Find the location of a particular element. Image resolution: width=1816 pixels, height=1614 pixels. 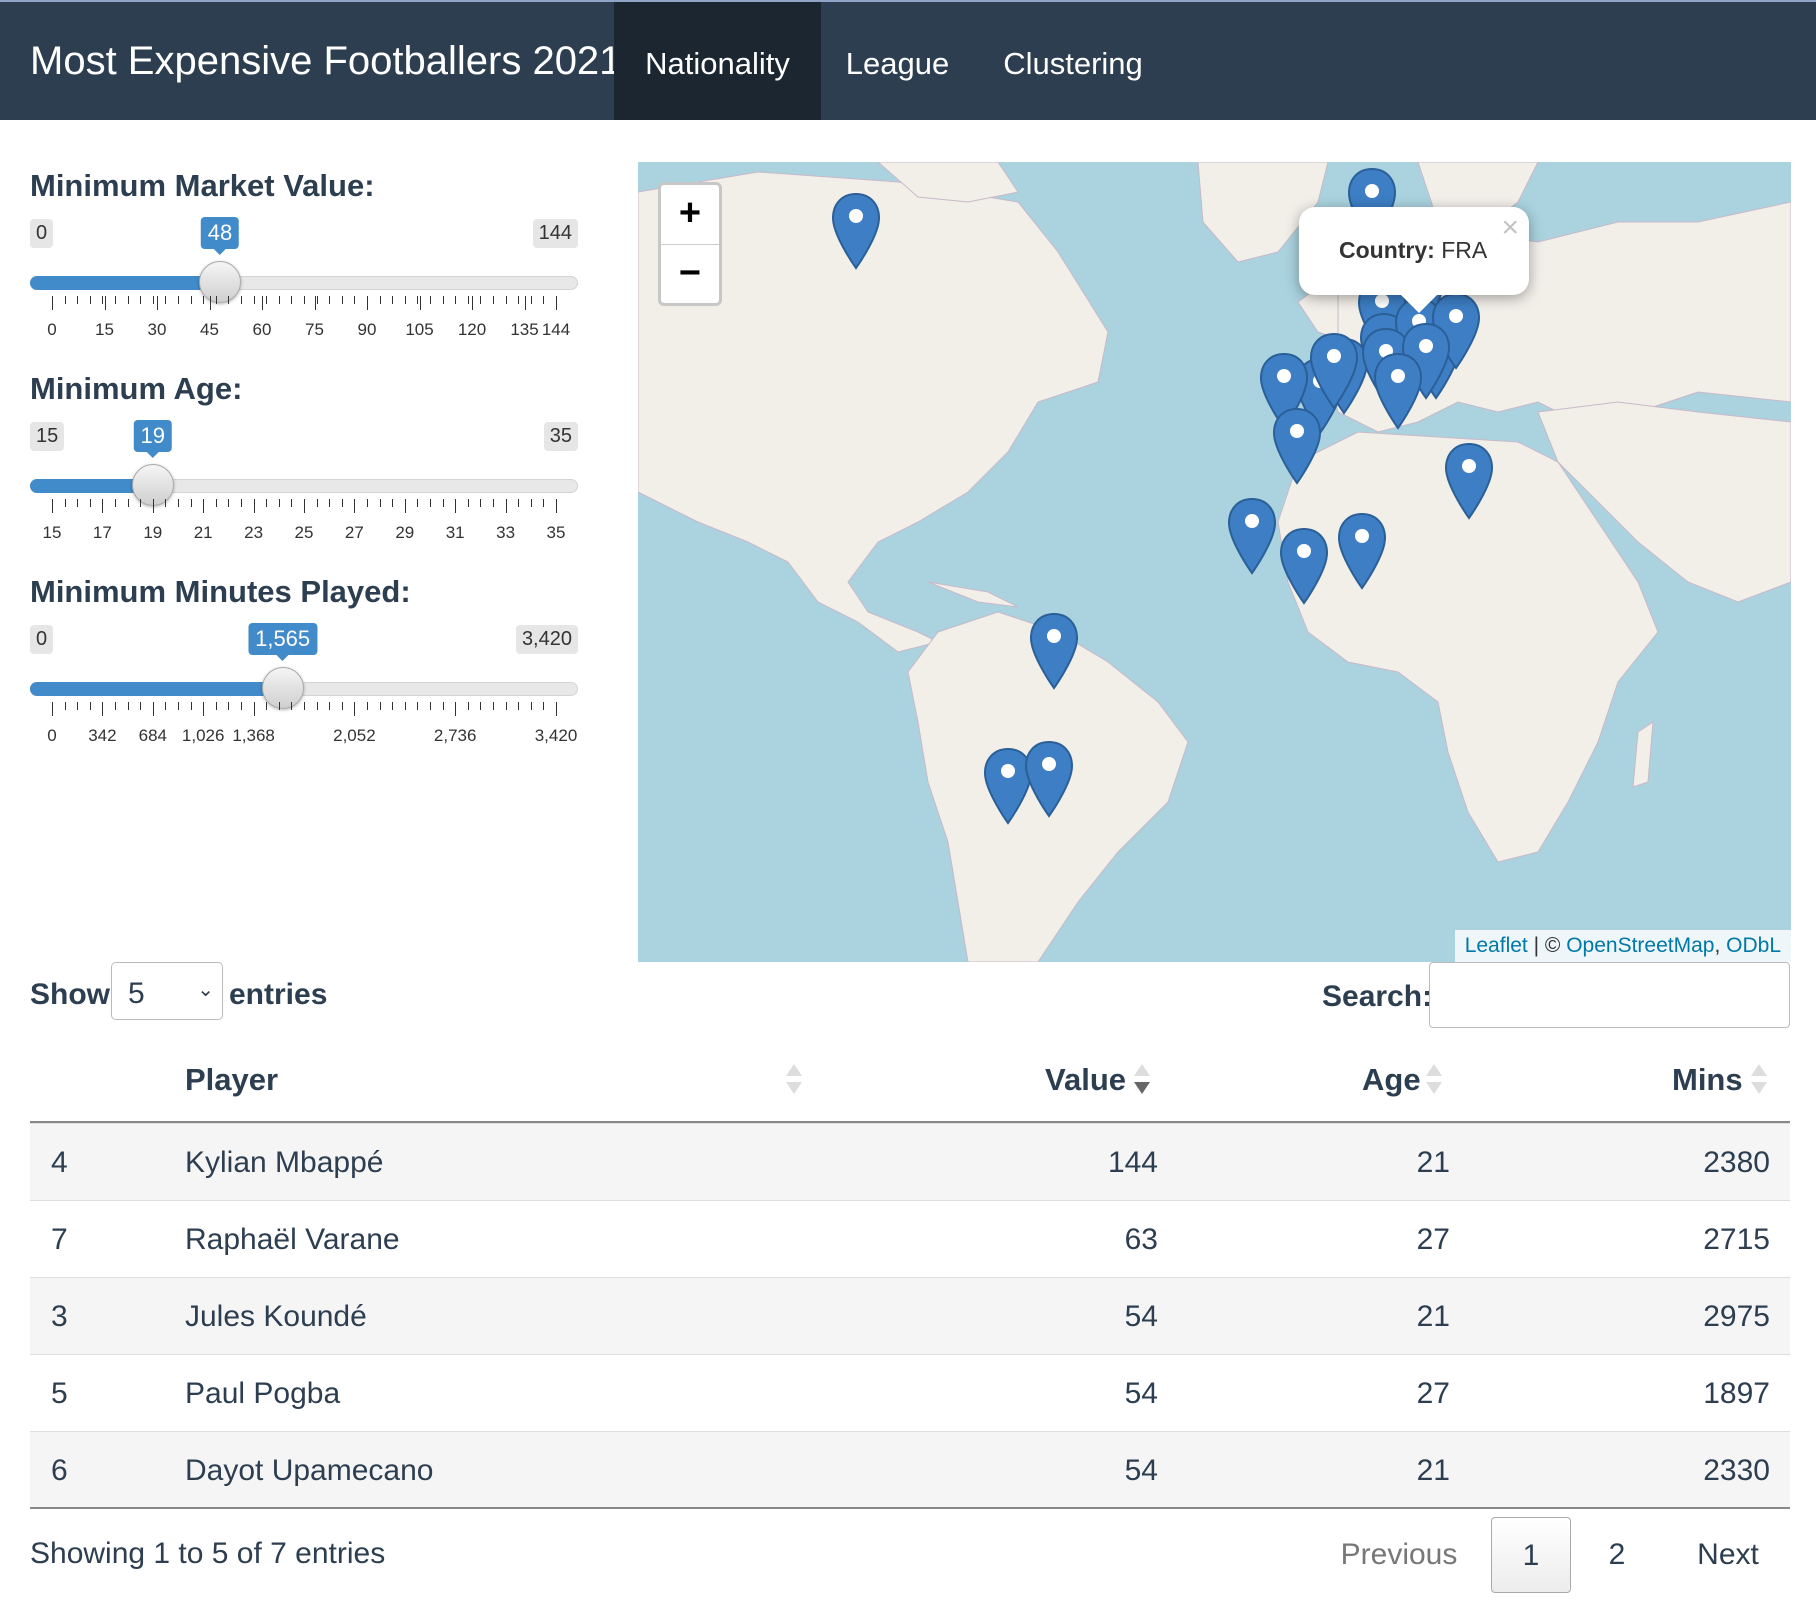

odbl-link: ODbL is located at coordinates (1753, 945).